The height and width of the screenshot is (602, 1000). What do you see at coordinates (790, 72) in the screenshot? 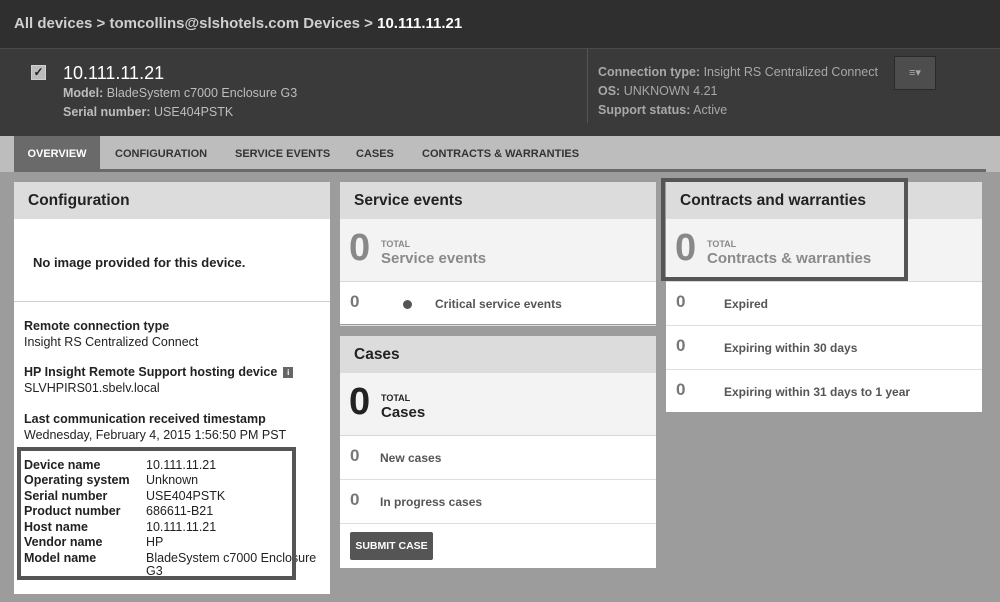
I see `connection-type-value: Insight RS Centralized Connect` at bounding box center [790, 72].